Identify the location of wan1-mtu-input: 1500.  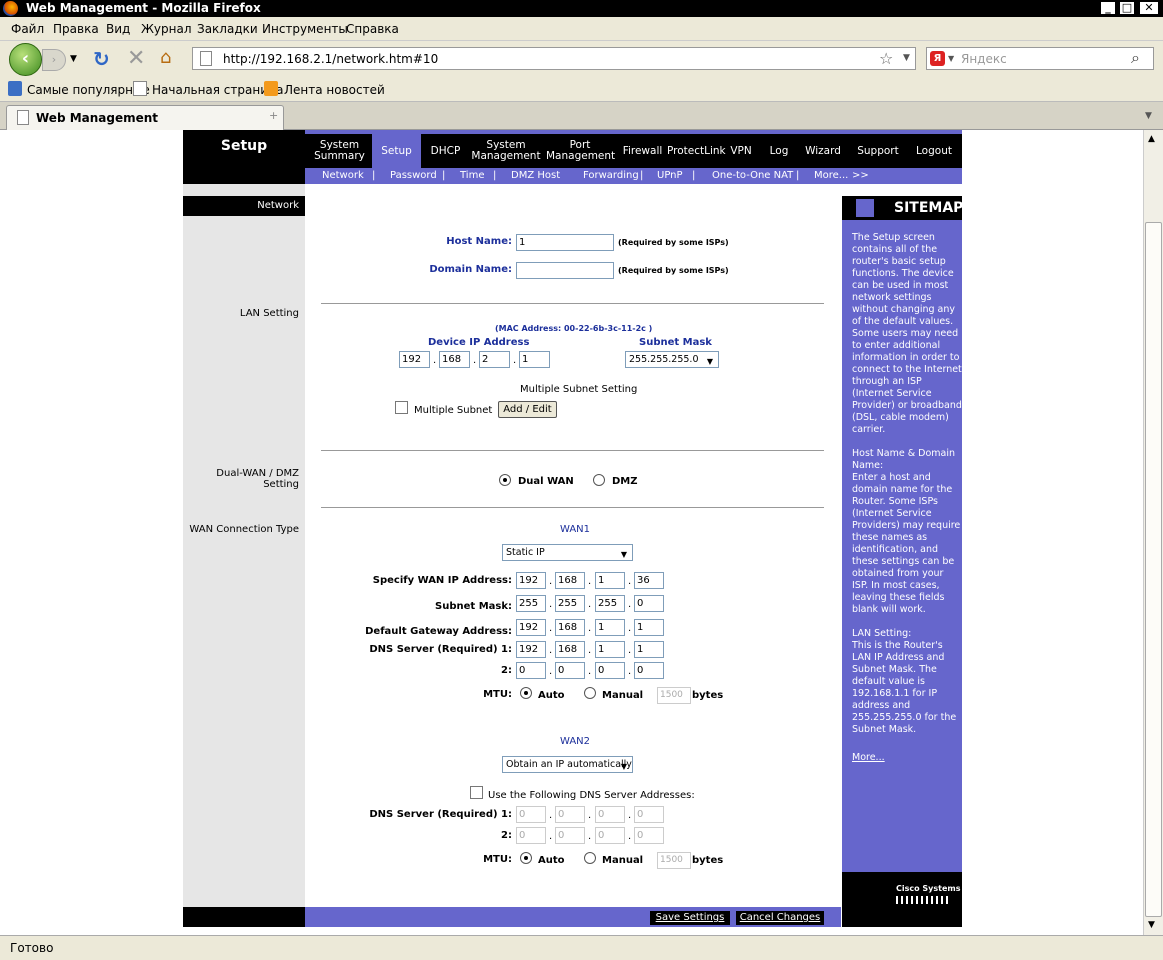
(674, 695).